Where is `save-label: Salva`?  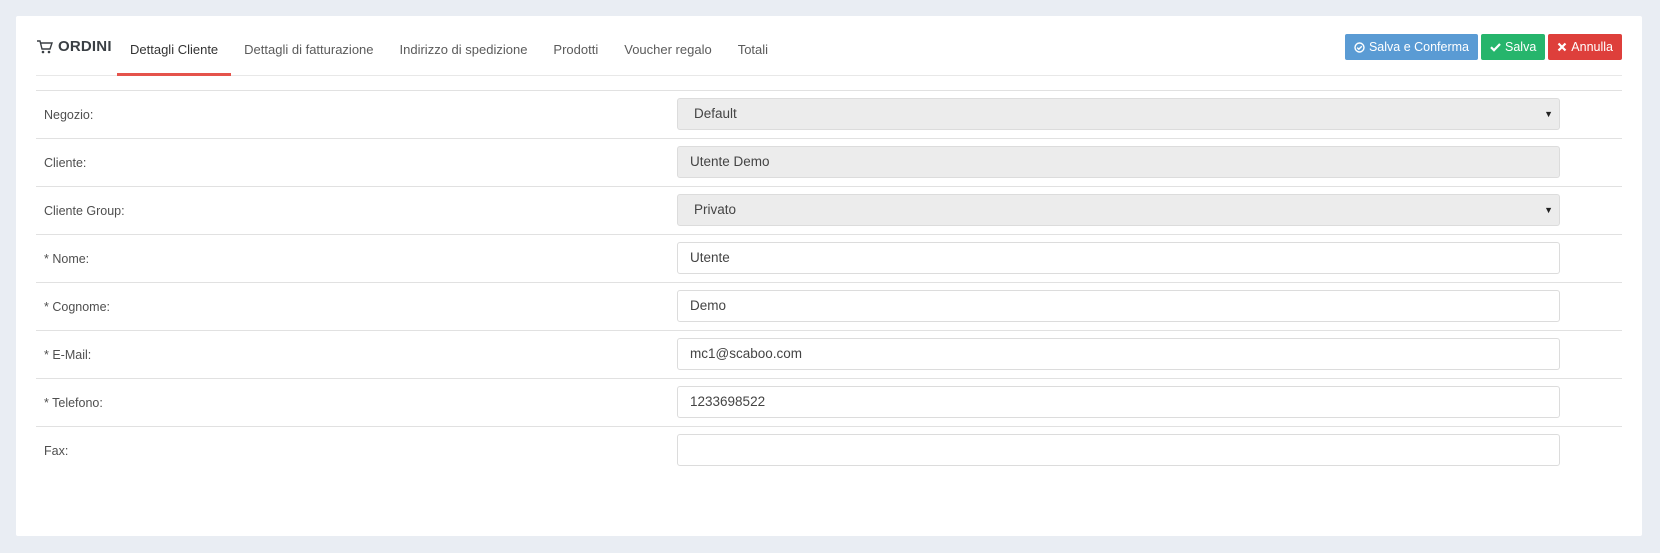
save-label: Salva is located at coordinates (1521, 47).